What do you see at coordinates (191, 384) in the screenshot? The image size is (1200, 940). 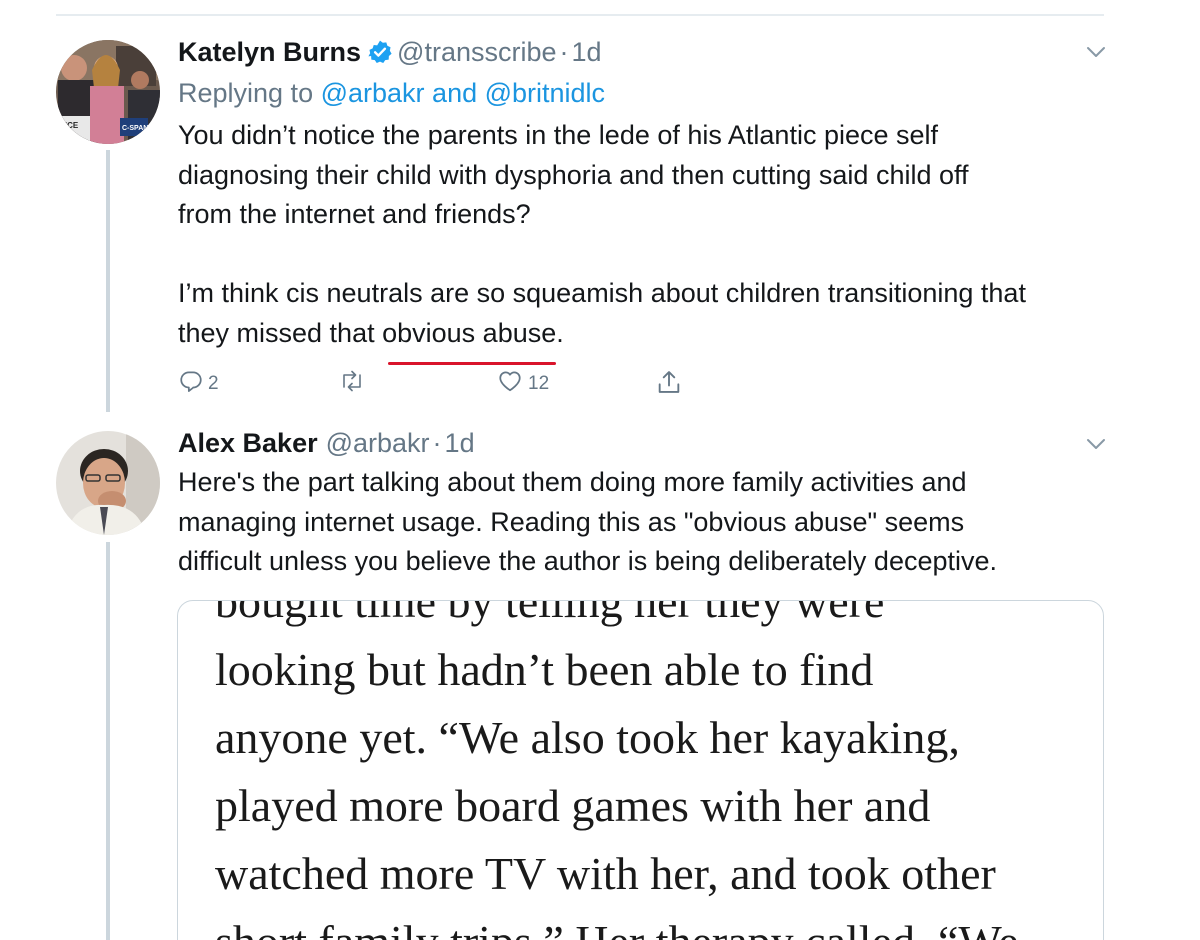 I see `reply-icon` at bounding box center [191, 384].